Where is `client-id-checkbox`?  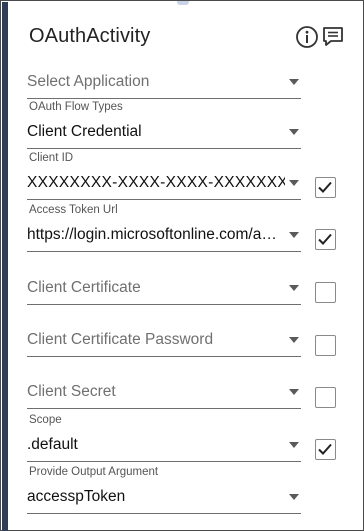
client-id-checkbox is located at coordinates (325, 187).